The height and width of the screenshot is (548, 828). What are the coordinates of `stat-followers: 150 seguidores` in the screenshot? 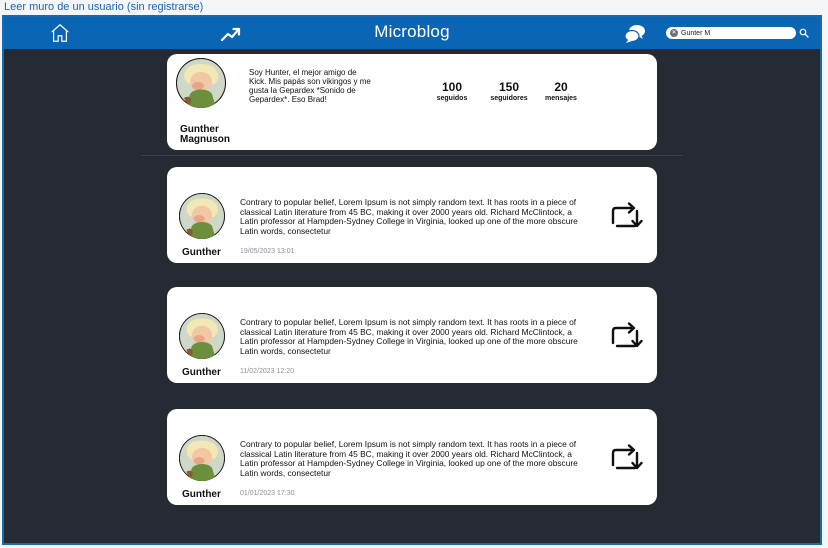 It's located at (509, 92).